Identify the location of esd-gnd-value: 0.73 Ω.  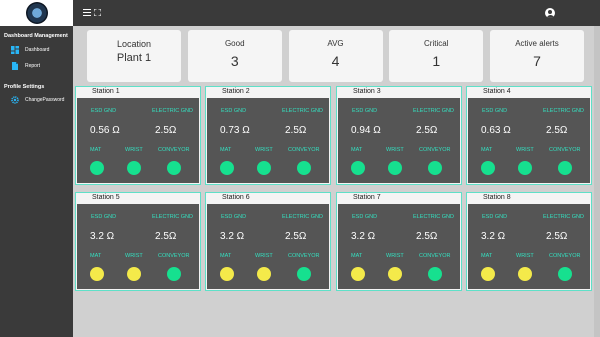
(235, 130).